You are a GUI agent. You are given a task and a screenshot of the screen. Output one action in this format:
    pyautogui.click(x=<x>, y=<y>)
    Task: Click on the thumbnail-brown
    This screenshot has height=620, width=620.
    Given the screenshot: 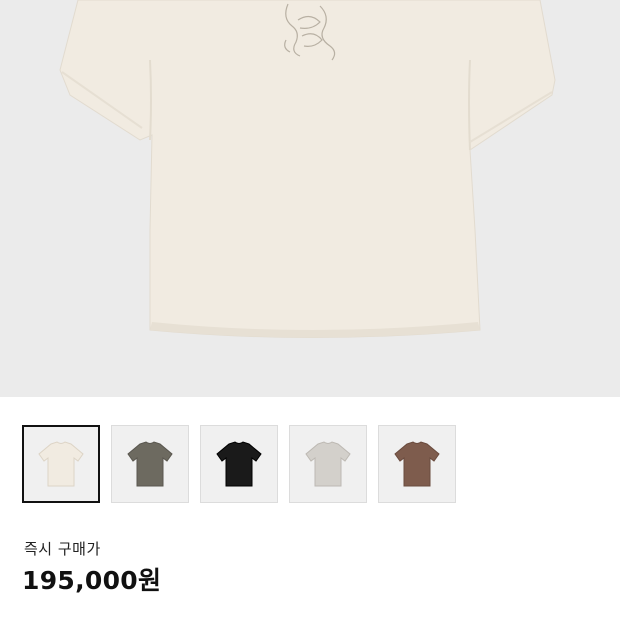 What is the action you would take?
    pyautogui.click(x=417, y=464)
    